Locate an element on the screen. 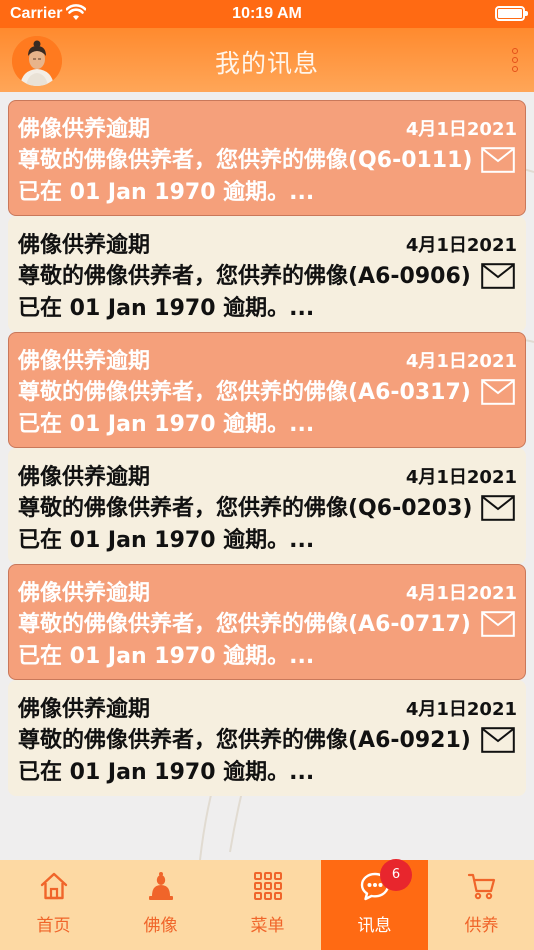  more-vertical-icon is located at coordinates (515, 62).